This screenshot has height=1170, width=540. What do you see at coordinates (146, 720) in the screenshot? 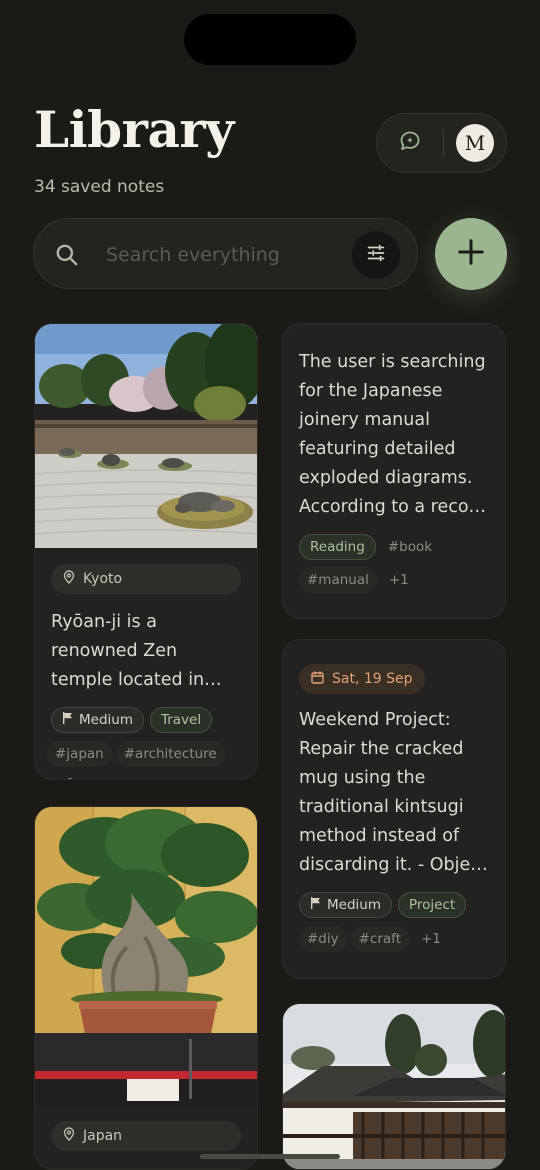
I see `tag-list: Medium Travel` at bounding box center [146, 720].